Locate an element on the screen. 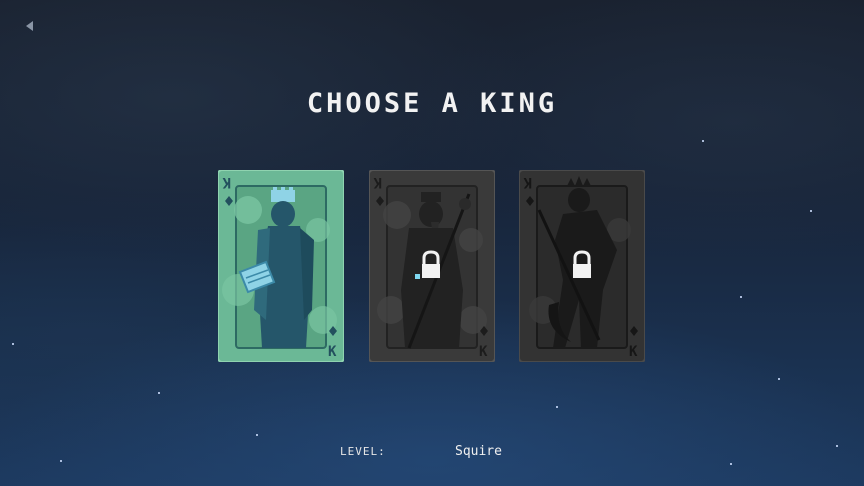  back-button is located at coordinates (30, 26).